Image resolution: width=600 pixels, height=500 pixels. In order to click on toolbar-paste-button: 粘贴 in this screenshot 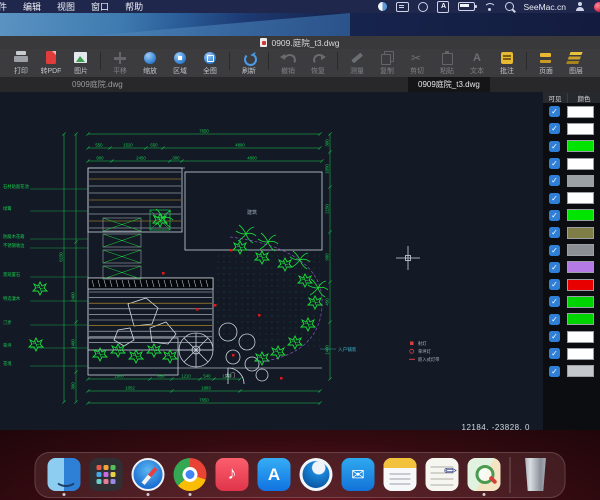, I will do `click(447, 63)`.